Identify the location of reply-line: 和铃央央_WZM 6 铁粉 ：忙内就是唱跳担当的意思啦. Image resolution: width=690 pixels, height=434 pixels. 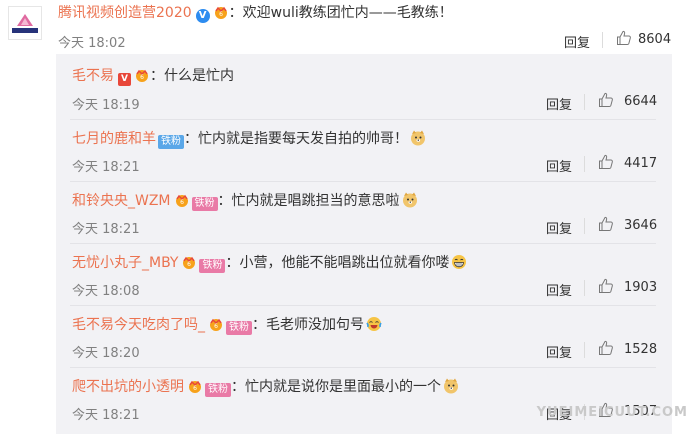
(245, 201).